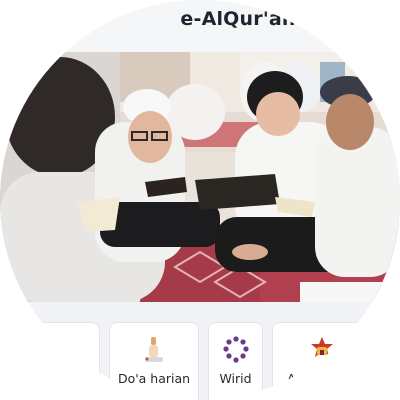 This screenshot has width=400, height=400. I want to click on top-bar: e-AlQur'an, so click(200, 26).